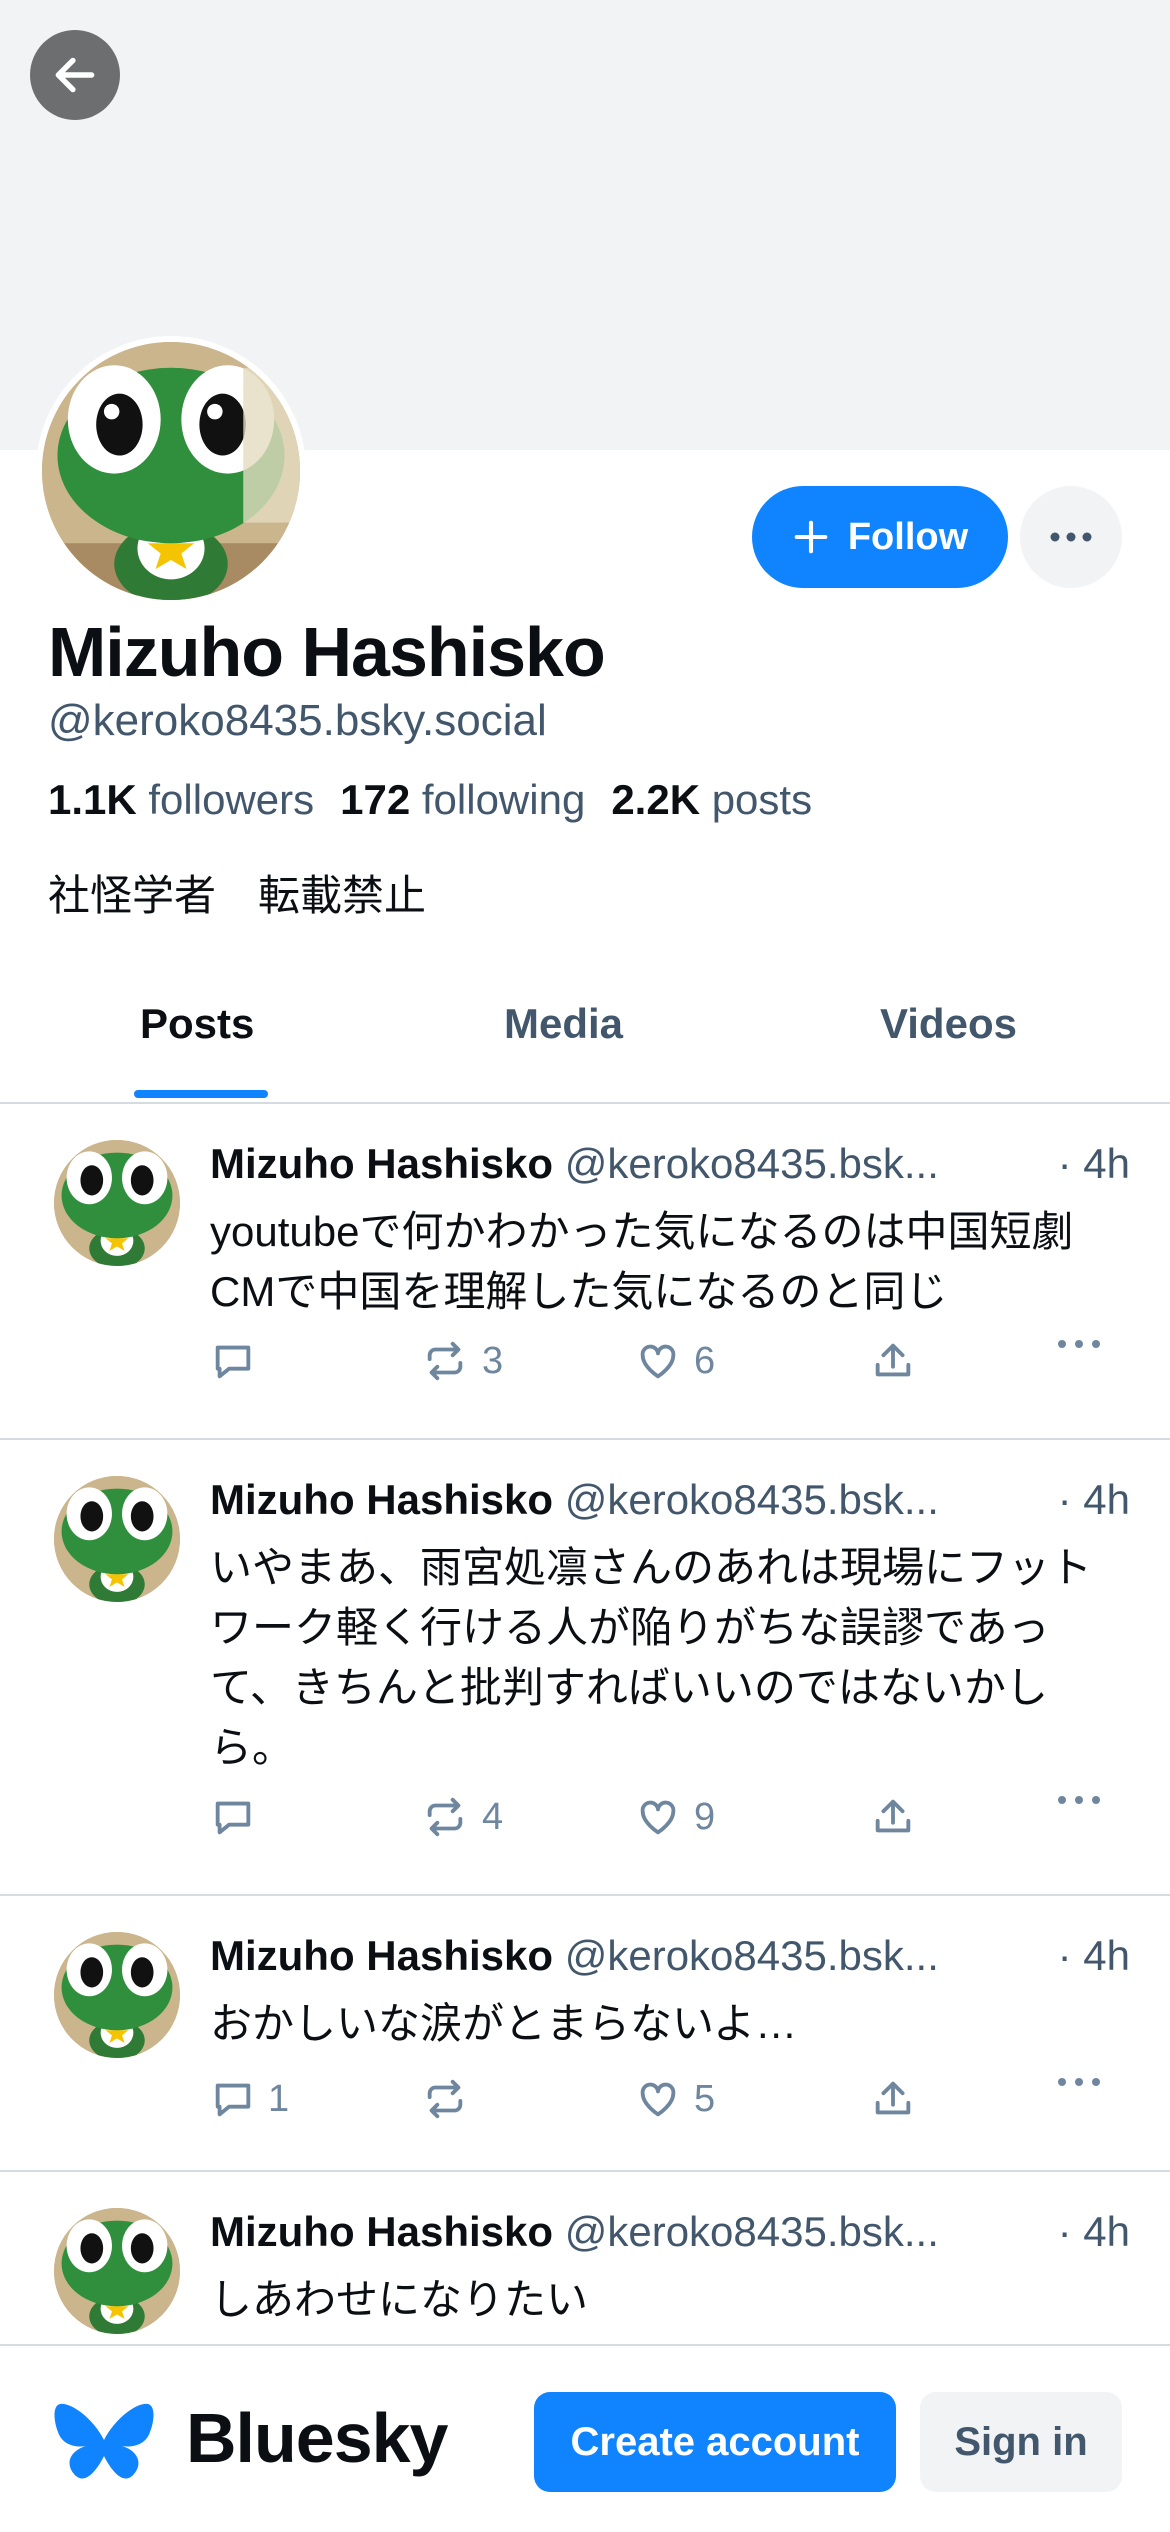 The width and height of the screenshot is (1170, 2532). I want to click on following-stat: 172 following, so click(462, 800).